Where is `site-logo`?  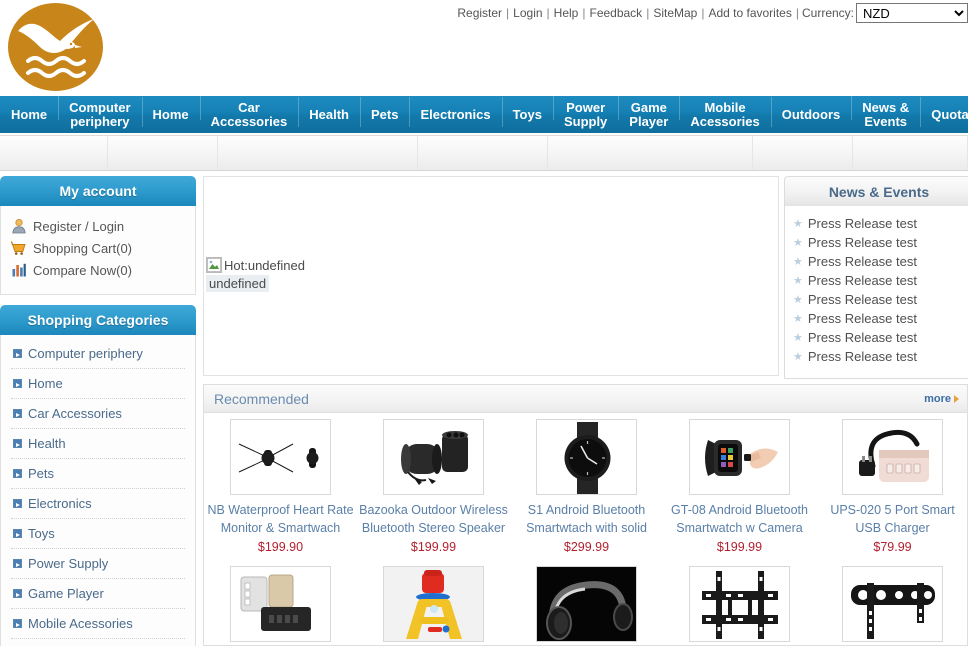 site-logo is located at coordinates (55, 47).